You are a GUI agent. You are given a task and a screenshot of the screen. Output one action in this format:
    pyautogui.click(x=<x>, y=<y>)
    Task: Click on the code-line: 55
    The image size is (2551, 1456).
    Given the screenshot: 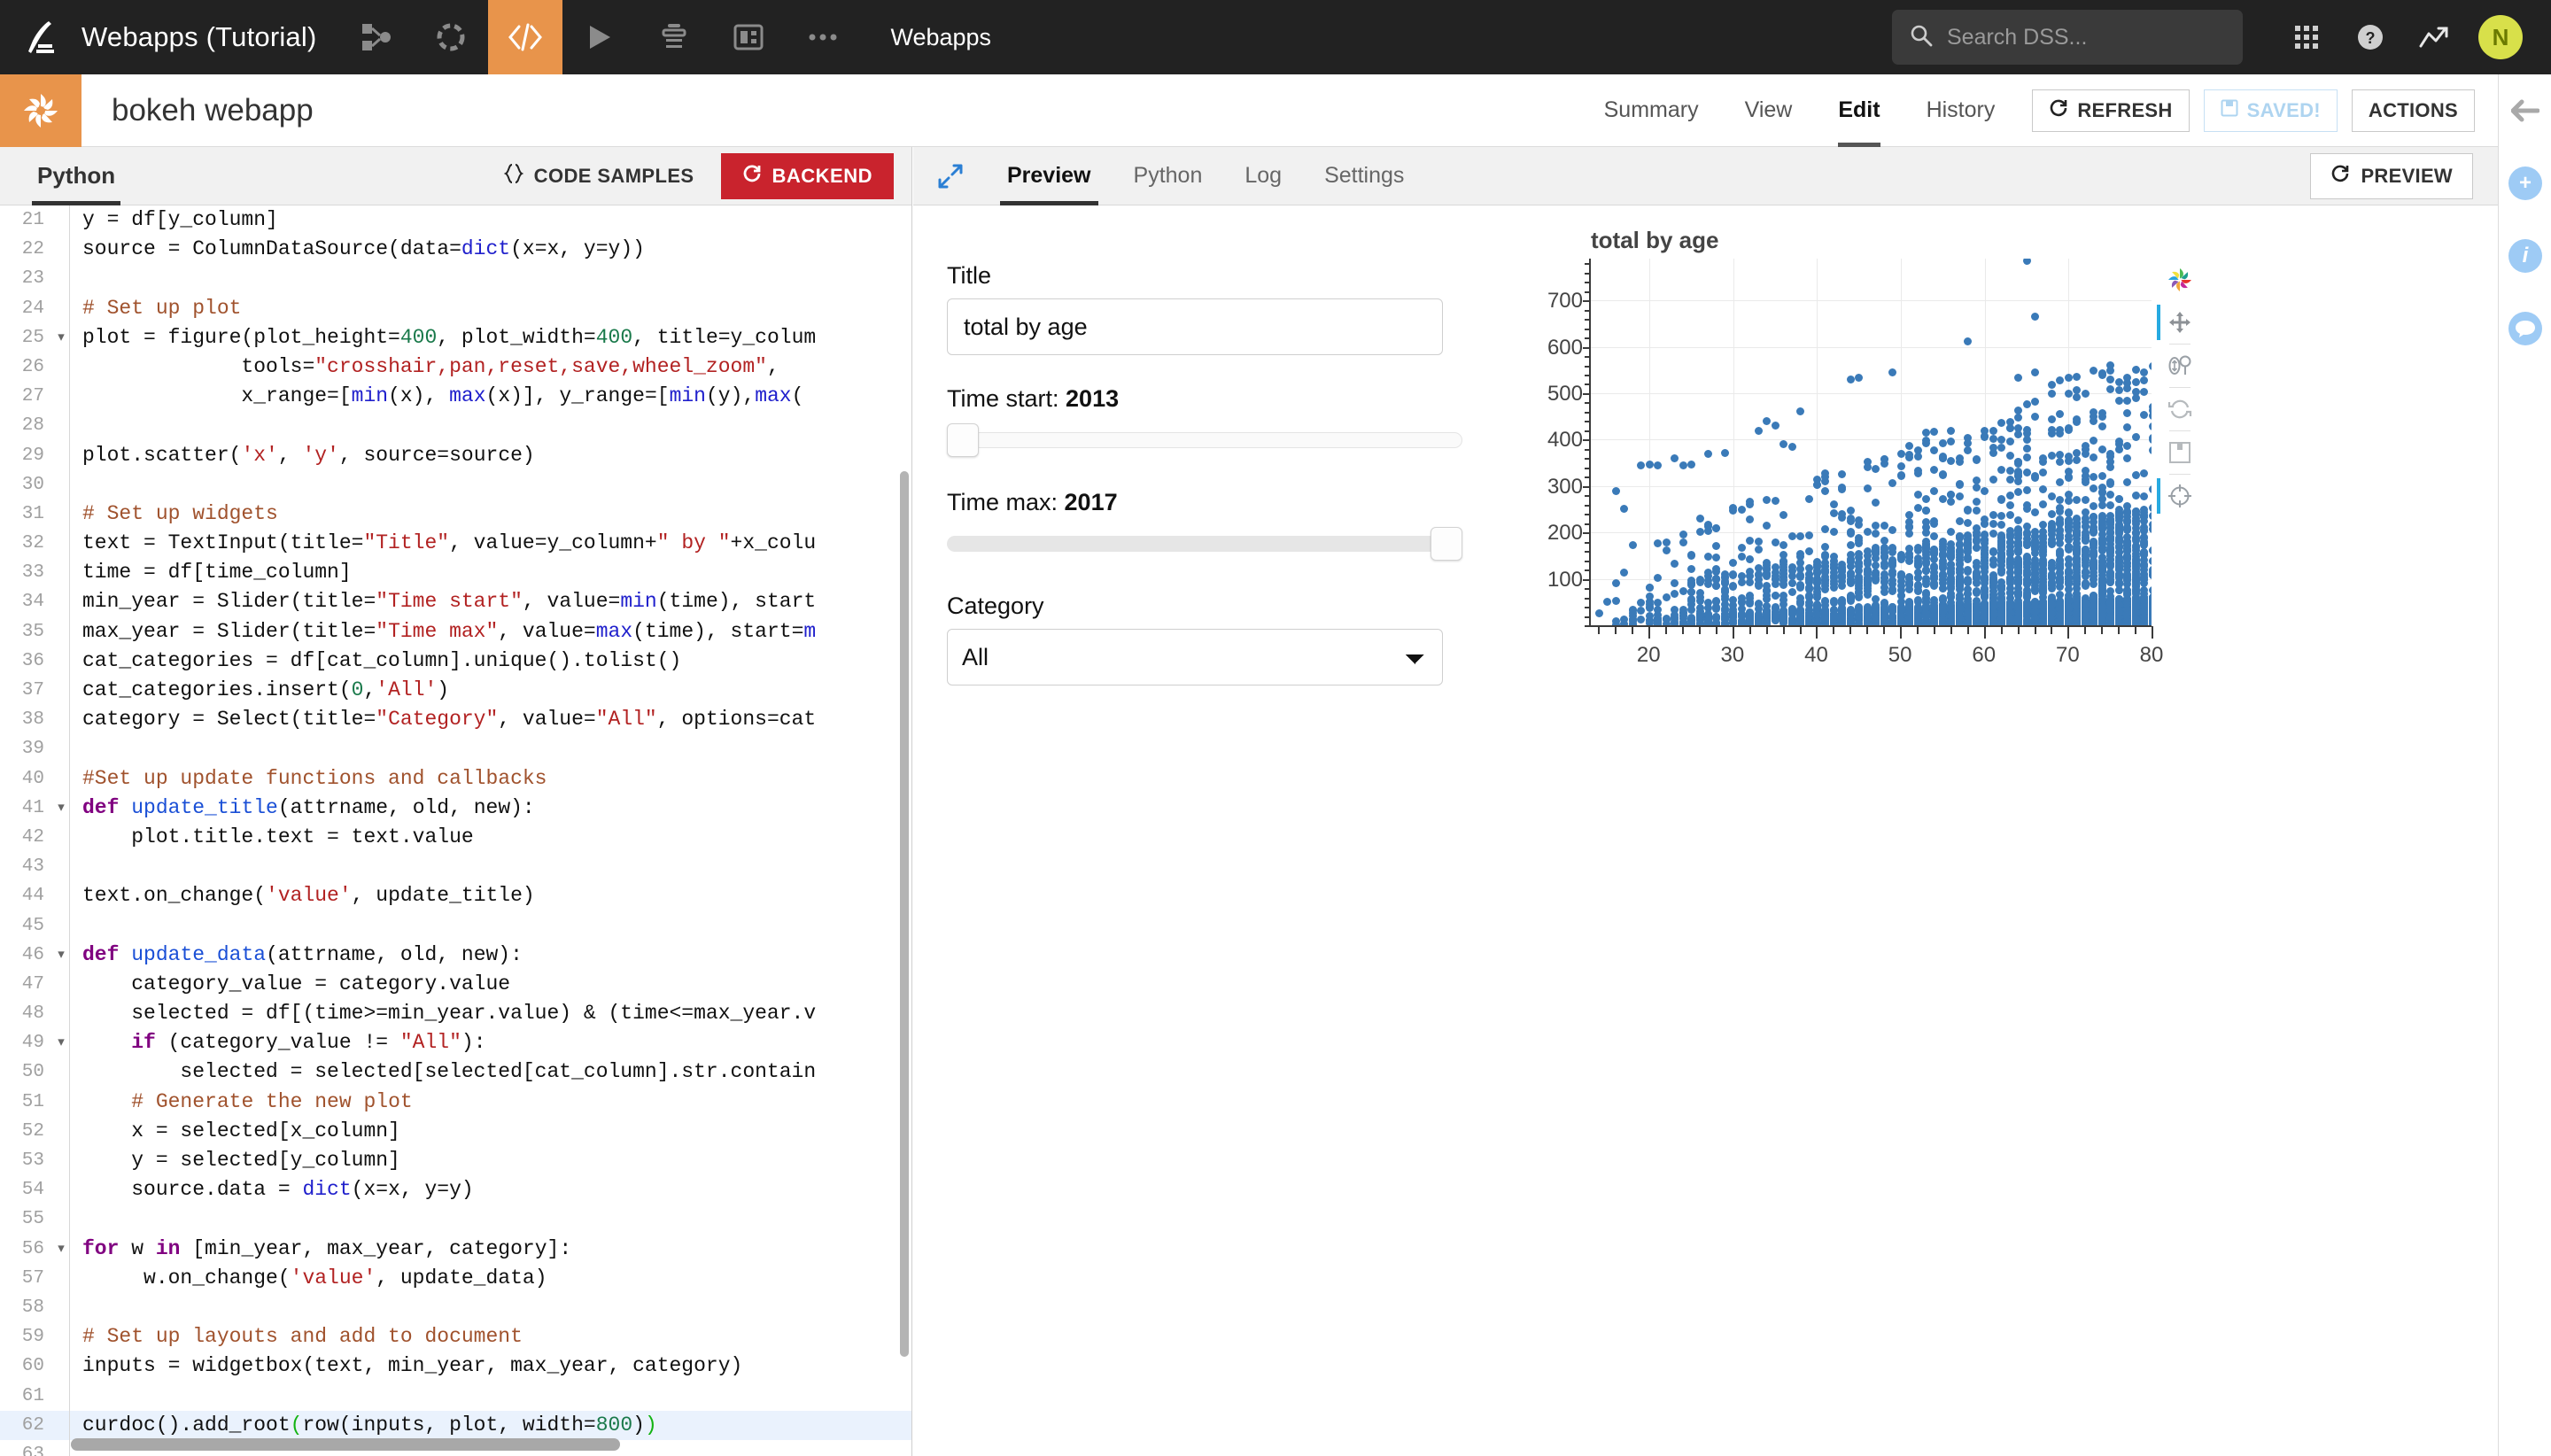 What is the action you would take?
    pyautogui.click(x=456, y=1220)
    